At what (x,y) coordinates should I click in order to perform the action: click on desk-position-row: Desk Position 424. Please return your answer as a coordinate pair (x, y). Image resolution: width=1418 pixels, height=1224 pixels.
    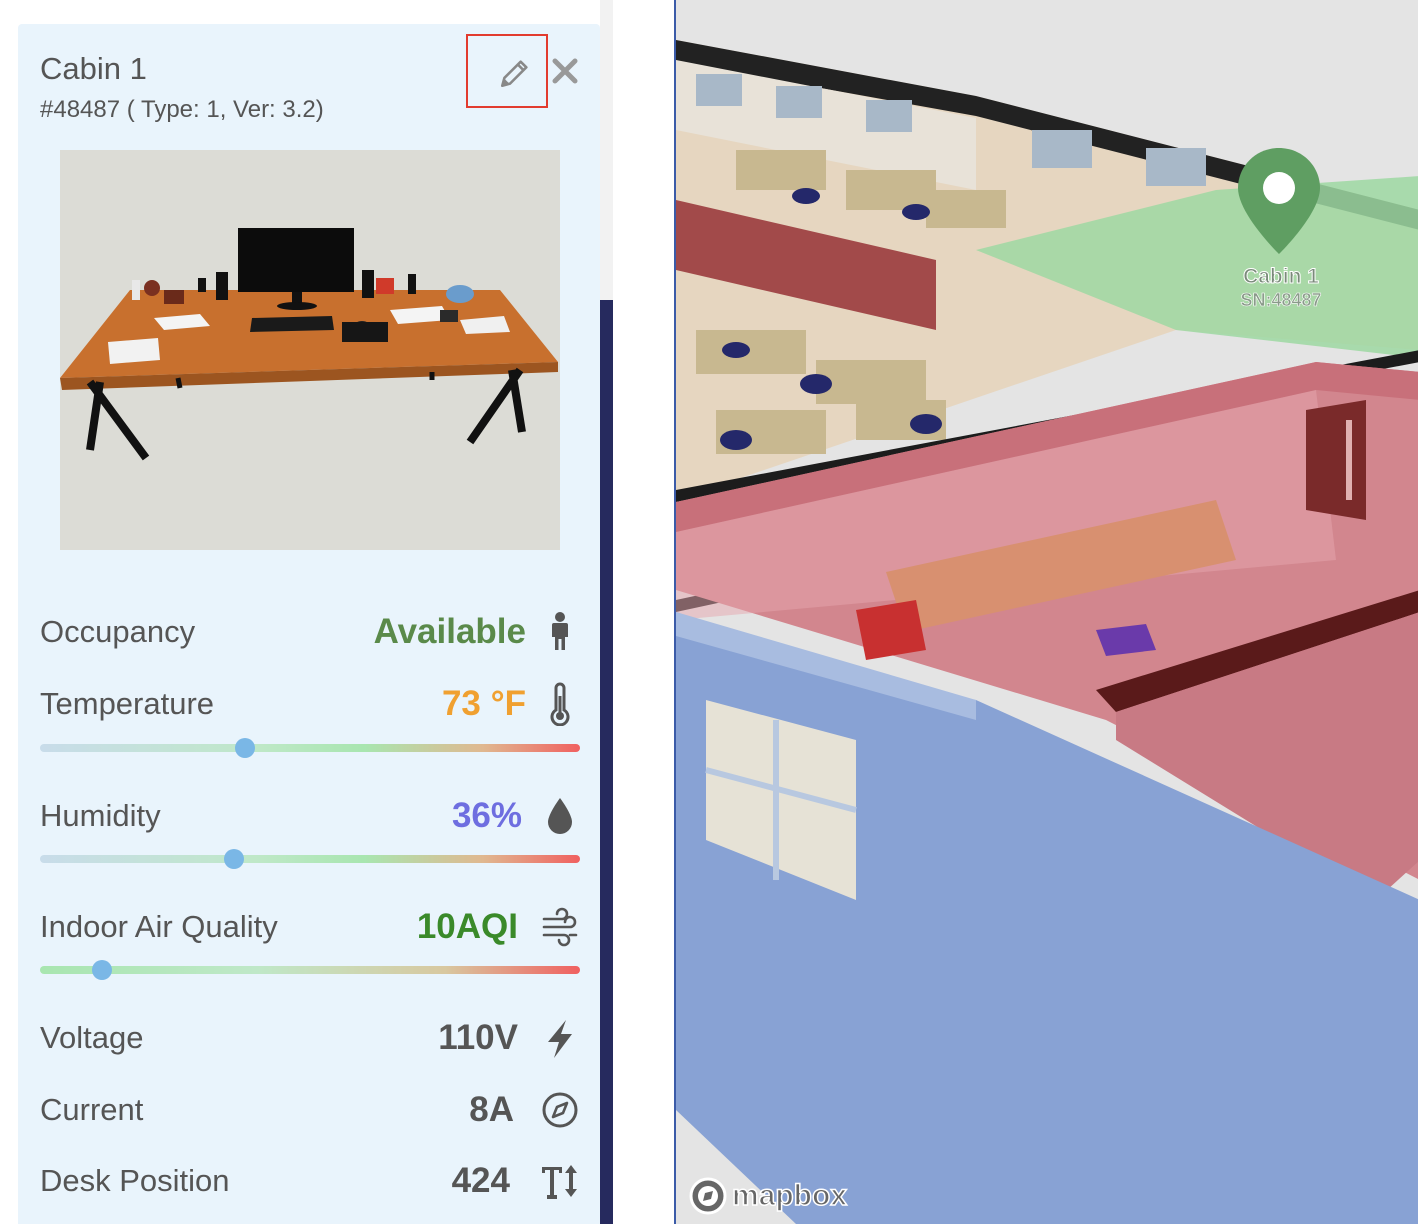
    Looking at the image, I should click on (310, 1187).